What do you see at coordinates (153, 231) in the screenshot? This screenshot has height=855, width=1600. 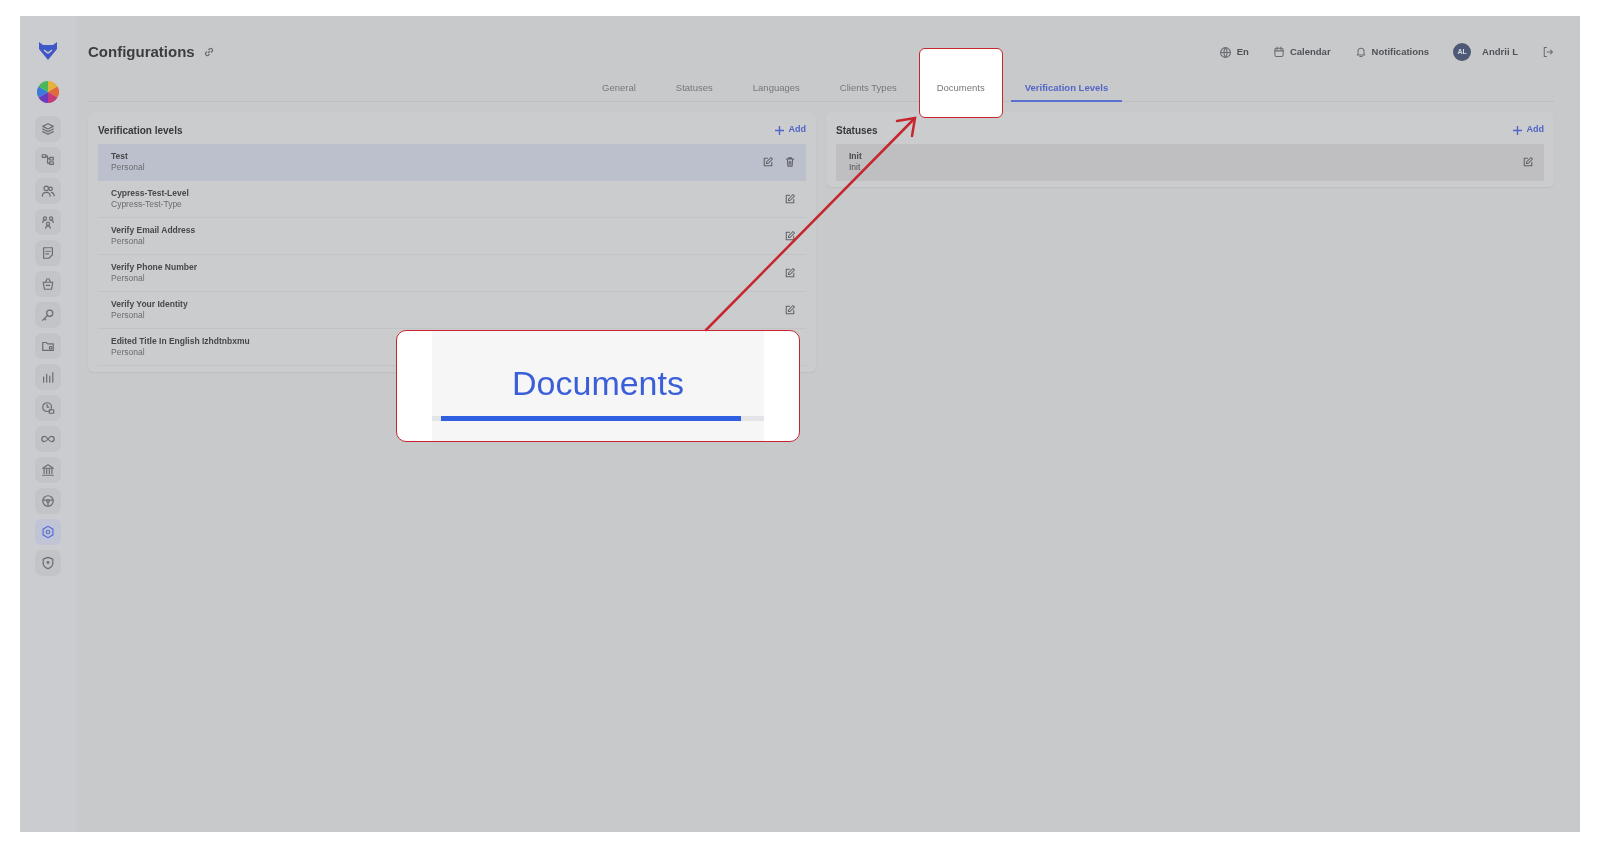 I see `row-title: Verify Email Address` at bounding box center [153, 231].